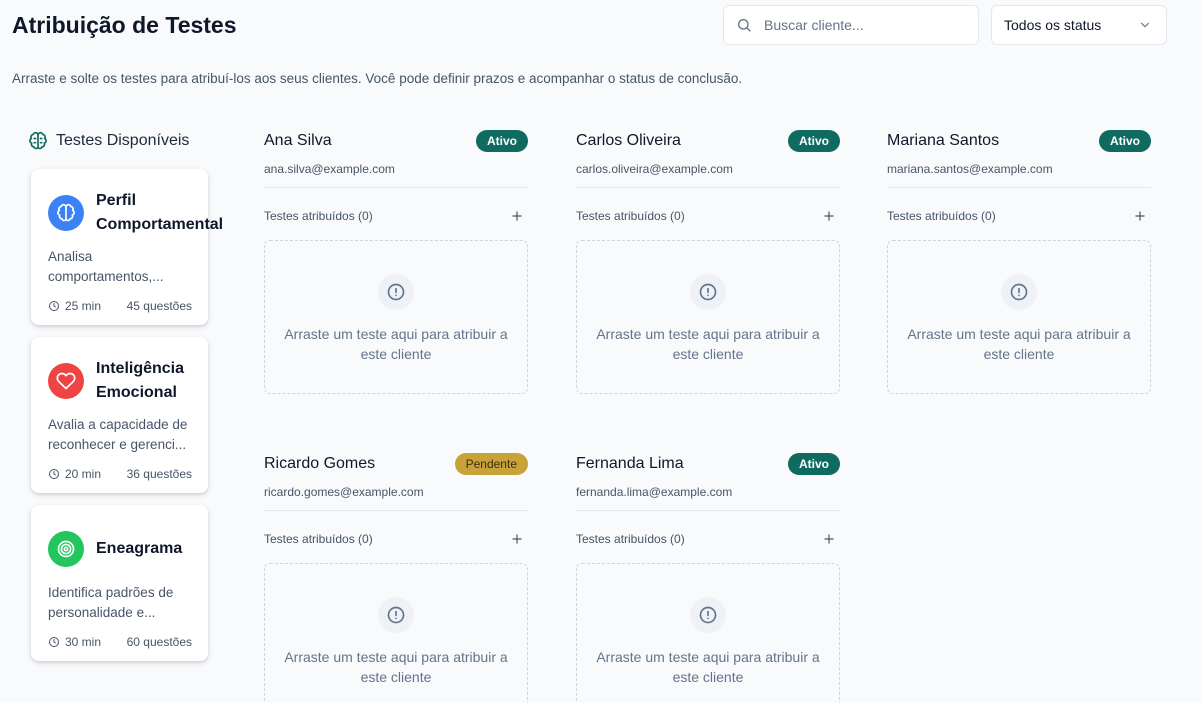 This screenshot has width=1202, height=703. What do you see at coordinates (159, 474) in the screenshot?
I see `test-questions: 36 questões` at bounding box center [159, 474].